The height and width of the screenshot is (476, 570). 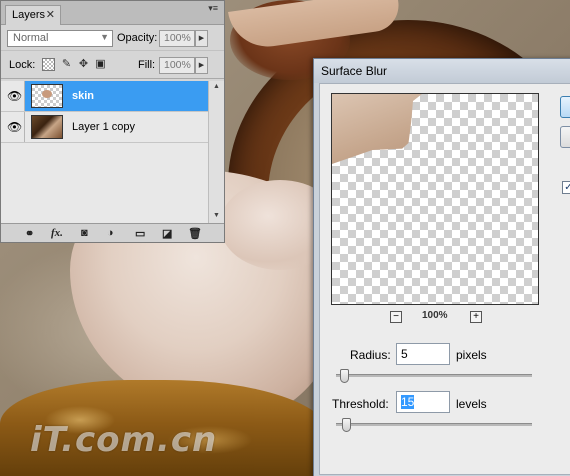 What do you see at coordinates (84, 233) in the screenshot?
I see `add-mask-icon: ◙` at bounding box center [84, 233].